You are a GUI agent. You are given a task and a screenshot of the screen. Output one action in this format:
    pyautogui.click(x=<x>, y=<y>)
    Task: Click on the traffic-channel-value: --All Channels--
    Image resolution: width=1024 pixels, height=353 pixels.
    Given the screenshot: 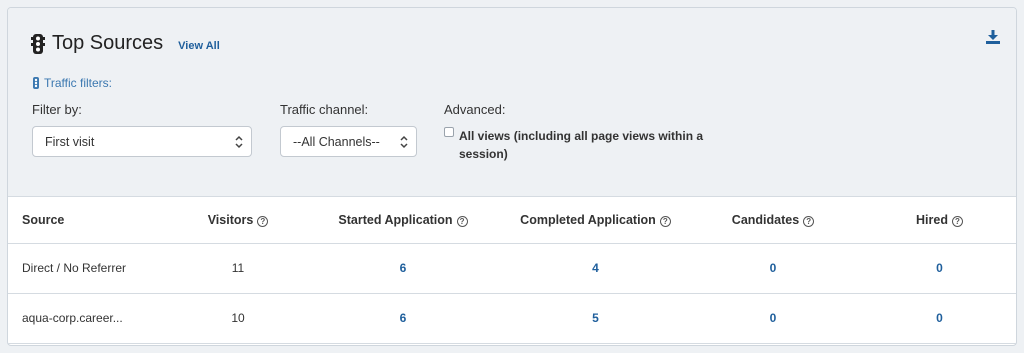 What is the action you would take?
    pyautogui.click(x=336, y=141)
    